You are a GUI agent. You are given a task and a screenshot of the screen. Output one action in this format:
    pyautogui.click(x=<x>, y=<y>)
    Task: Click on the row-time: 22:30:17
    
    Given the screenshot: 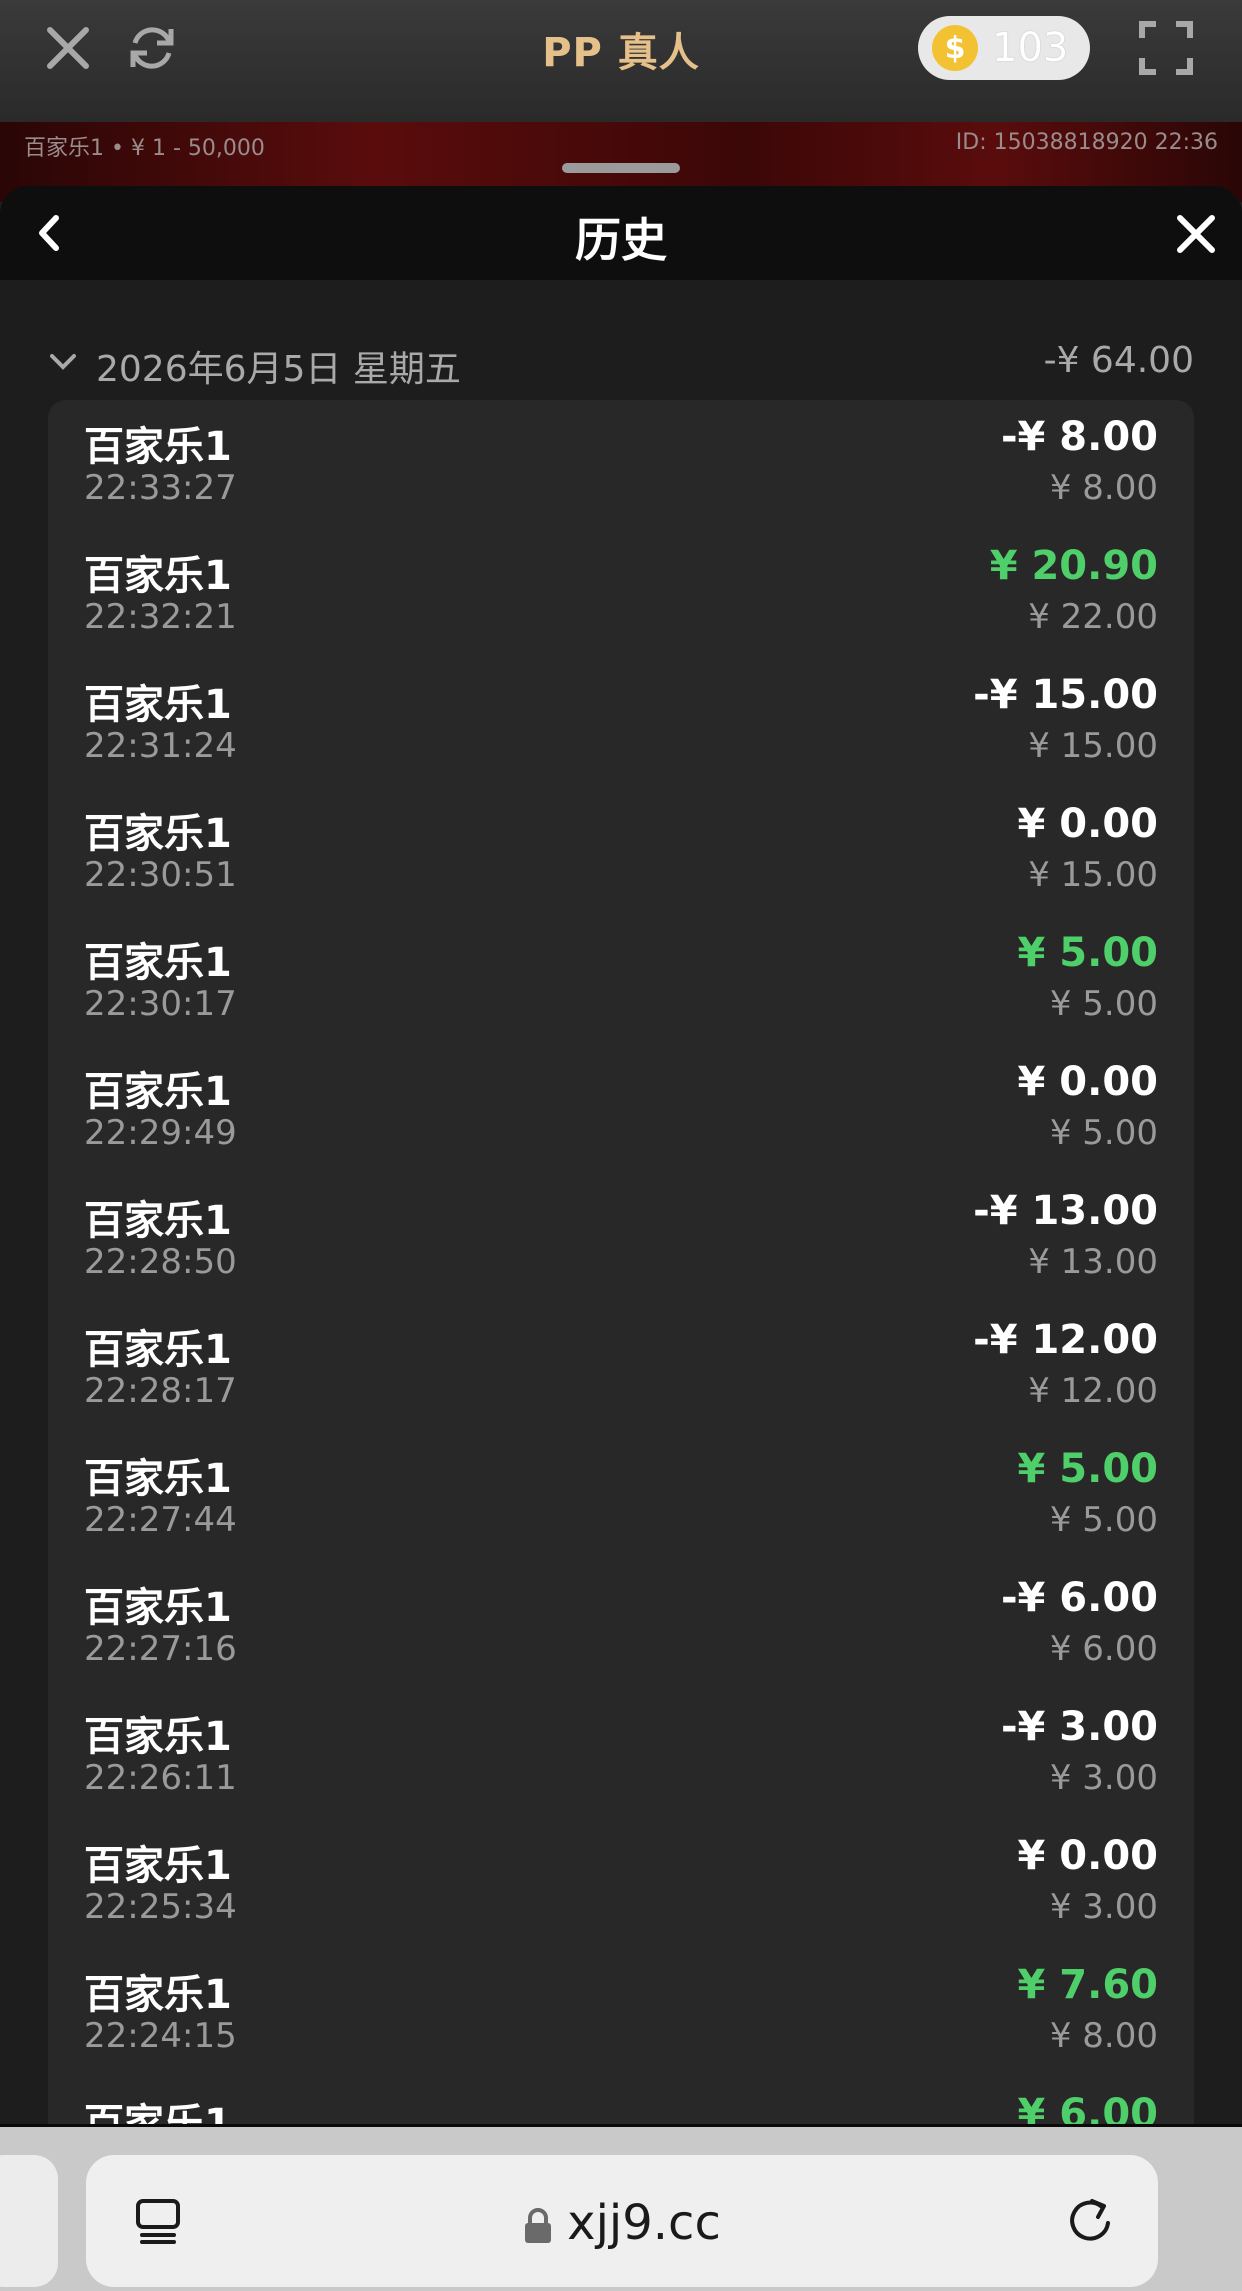 What is the action you would take?
    pyautogui.click(x=160, y=1004)
    